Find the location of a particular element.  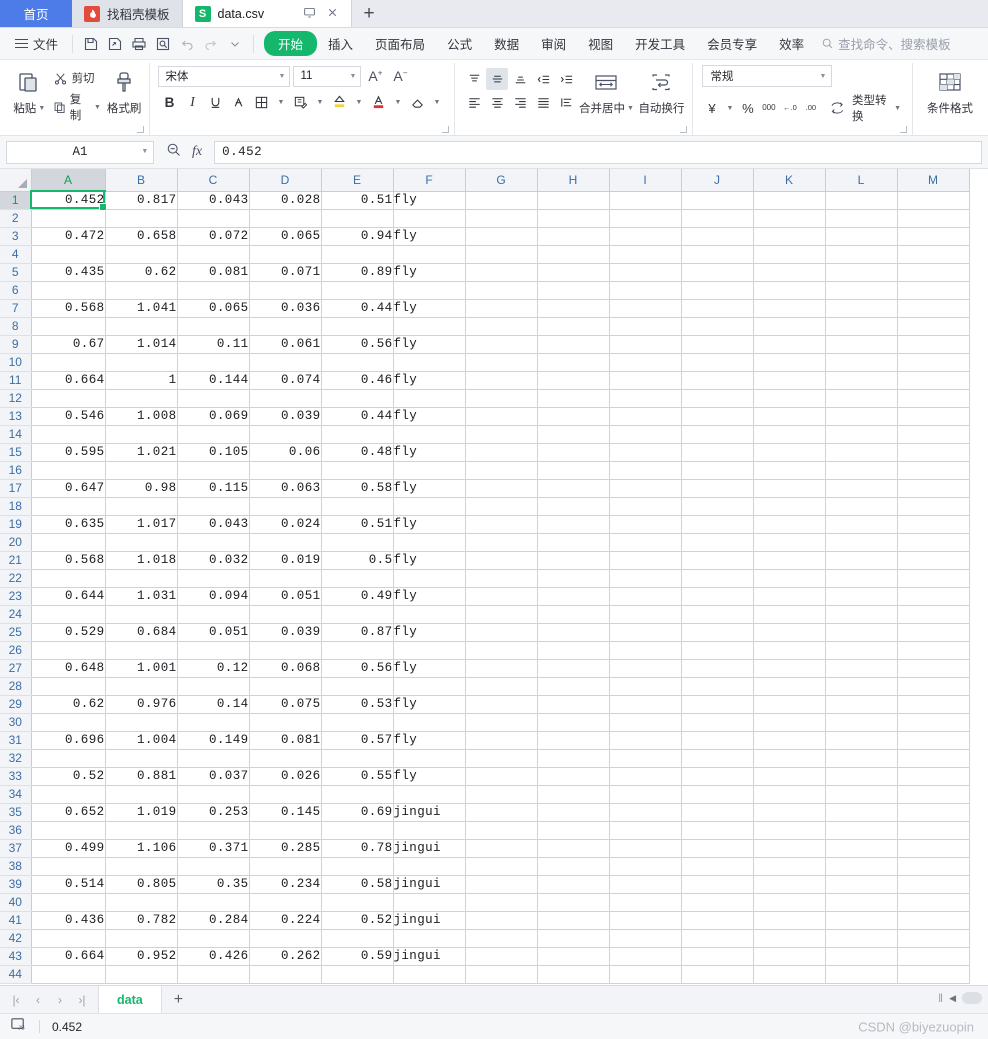

cell-K37 is located at coordinates (789, 848).